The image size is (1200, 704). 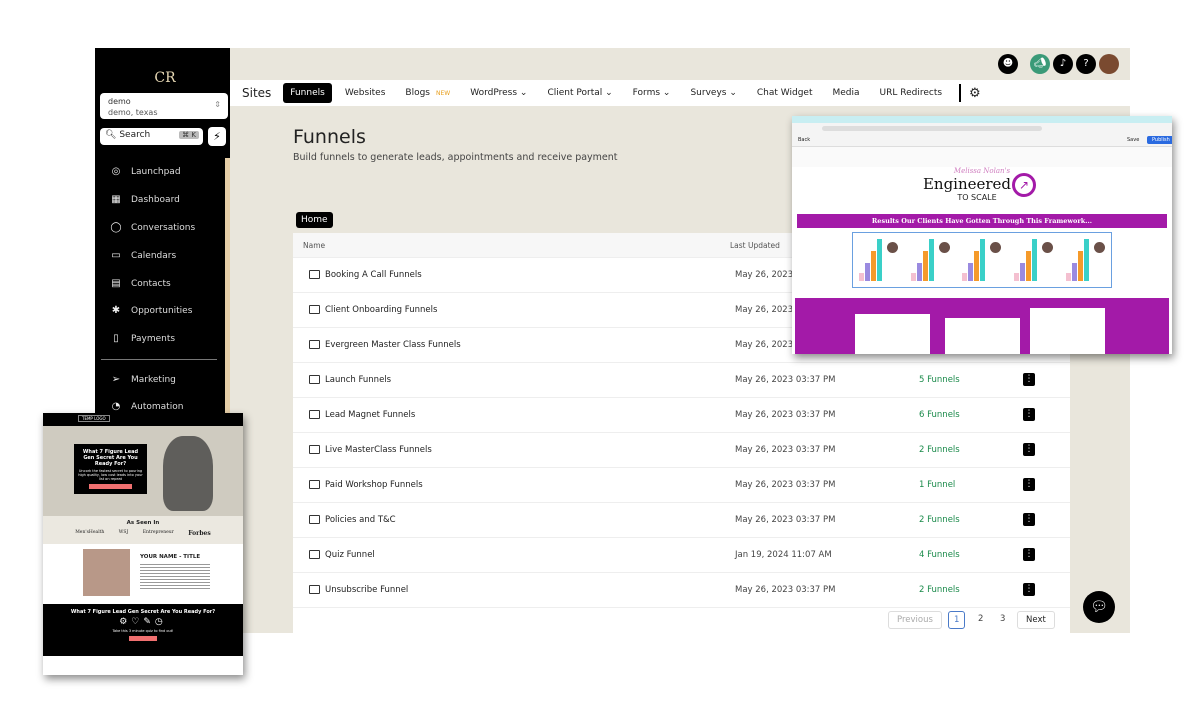 I want to click on browser-toolbar: Publish Save Back, so click(x=982, y=135).